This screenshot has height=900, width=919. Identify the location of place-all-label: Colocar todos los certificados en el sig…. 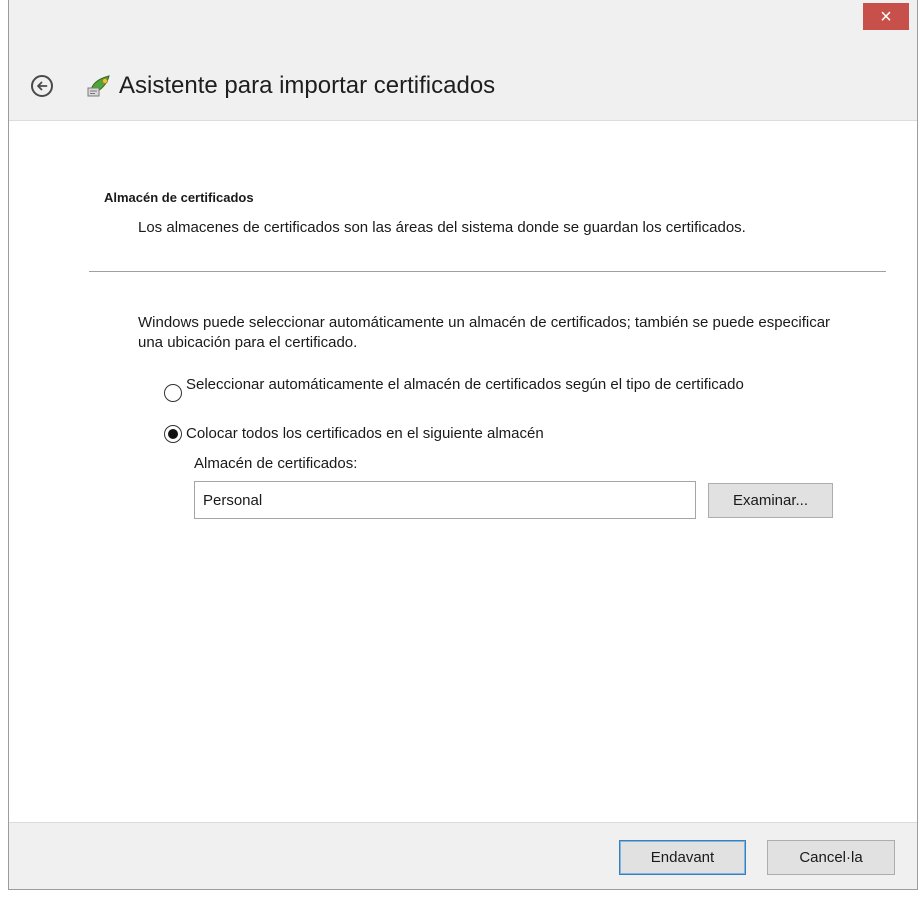
(365, 433).